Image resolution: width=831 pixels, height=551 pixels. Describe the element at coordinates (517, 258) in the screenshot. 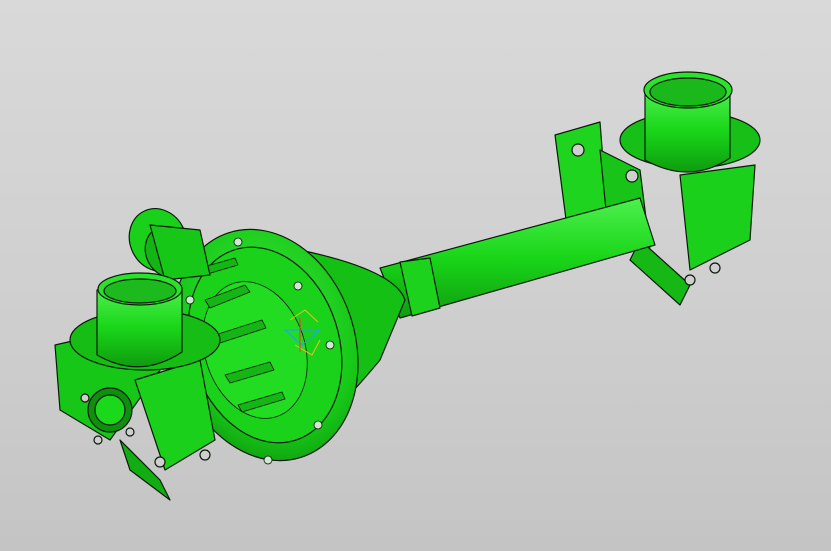

I see `right-axle-tube` at that location.